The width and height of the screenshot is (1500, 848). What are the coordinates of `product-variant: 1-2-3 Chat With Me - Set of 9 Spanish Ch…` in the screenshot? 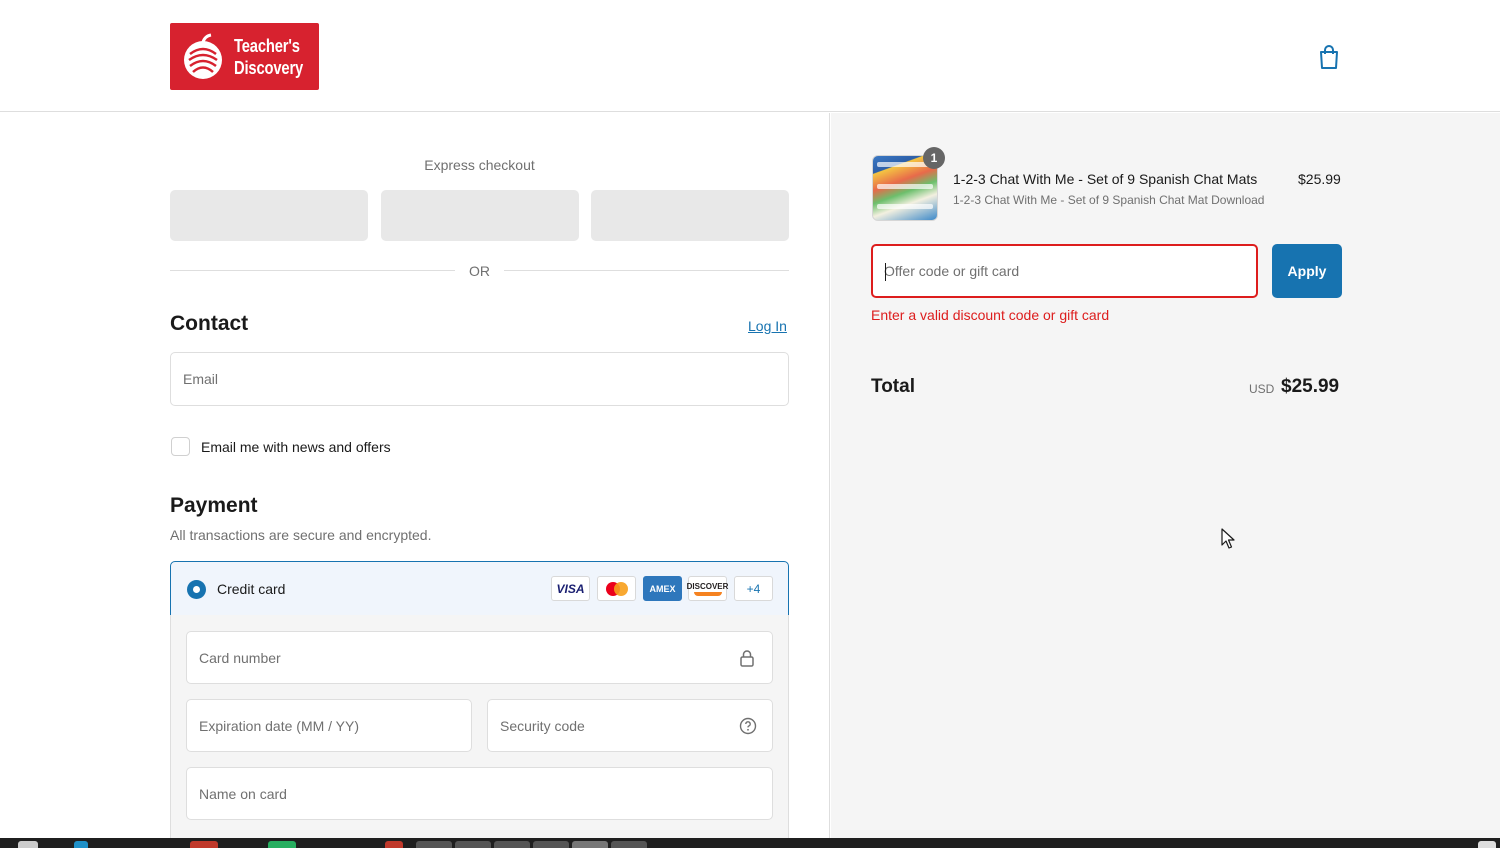 It's located at (1109, 200).